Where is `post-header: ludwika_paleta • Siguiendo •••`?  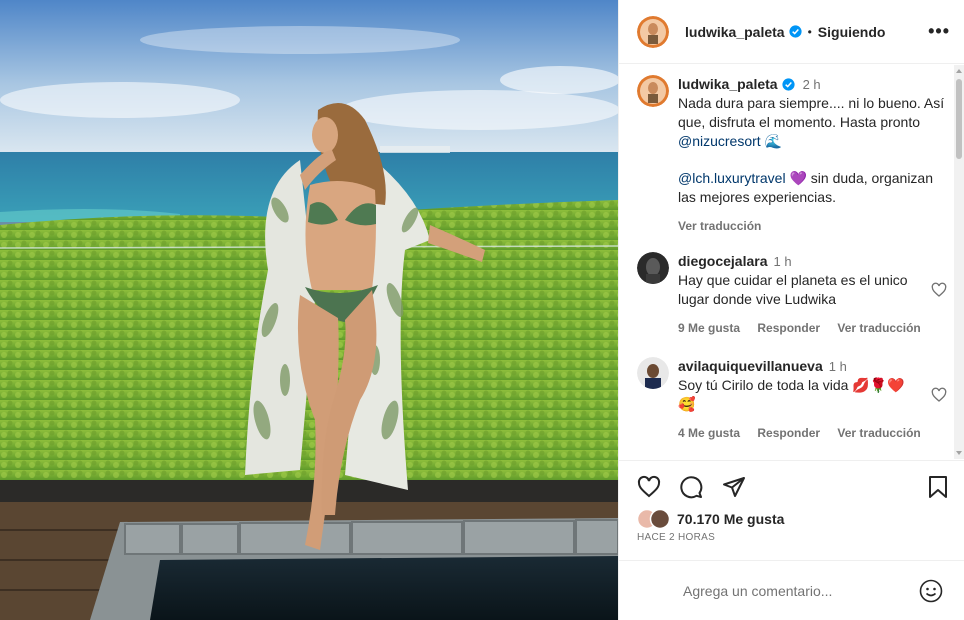 post-header: ludwika_paleta • Siguiendo ••• is located at coordinates (791, 32).